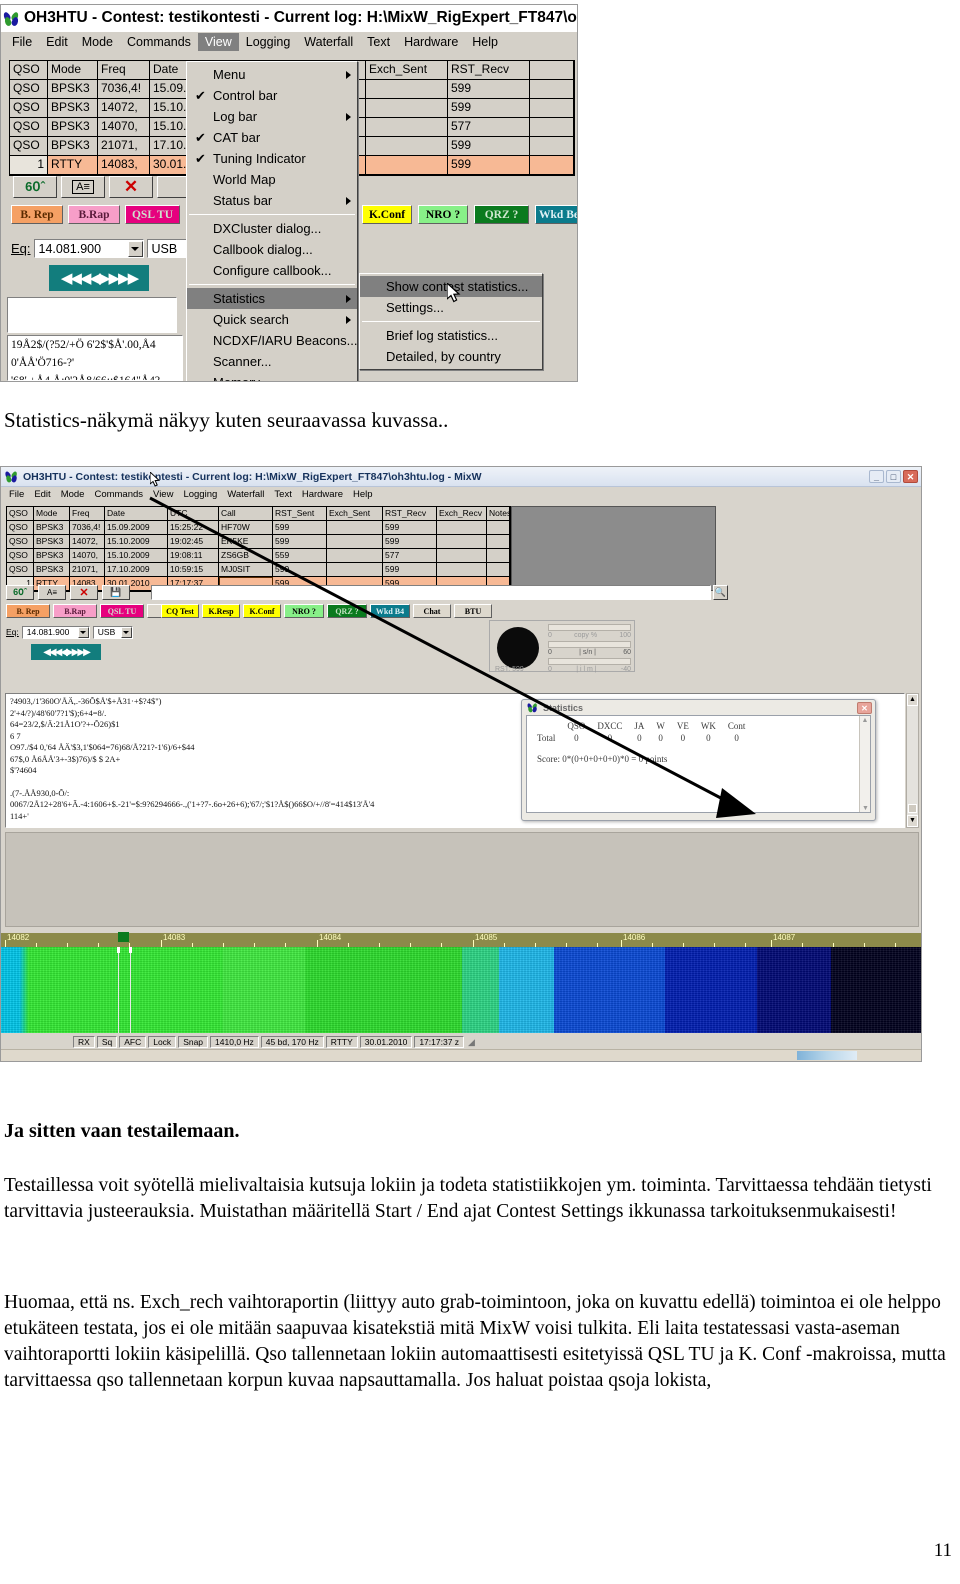  What do you see at coordinates (112, 632) in the screenshot?
I see `mode-combo: USB` at bounding box center [112, 632].